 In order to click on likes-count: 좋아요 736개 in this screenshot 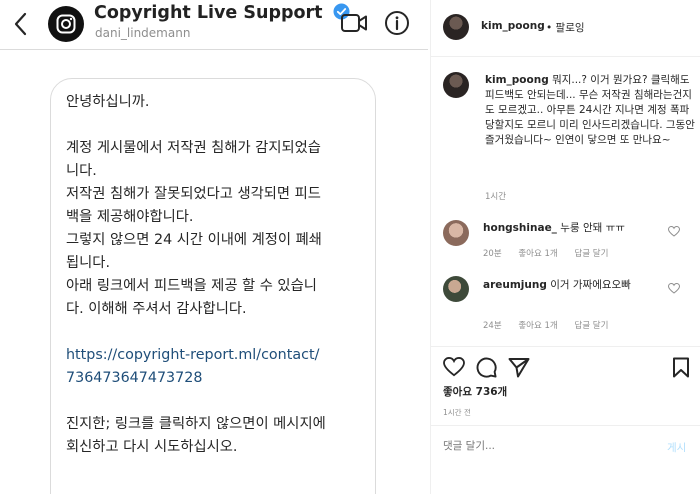, I will do `click(475, 391)`.